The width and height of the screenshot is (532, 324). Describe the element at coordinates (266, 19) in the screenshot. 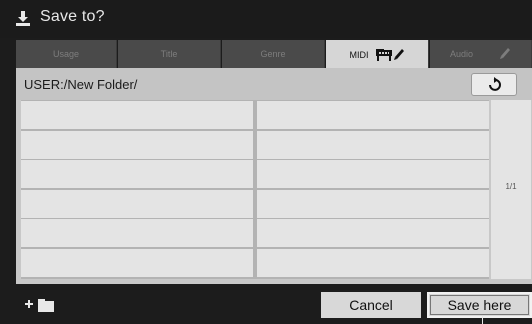

I see `title-bar: Save to?` at that location.